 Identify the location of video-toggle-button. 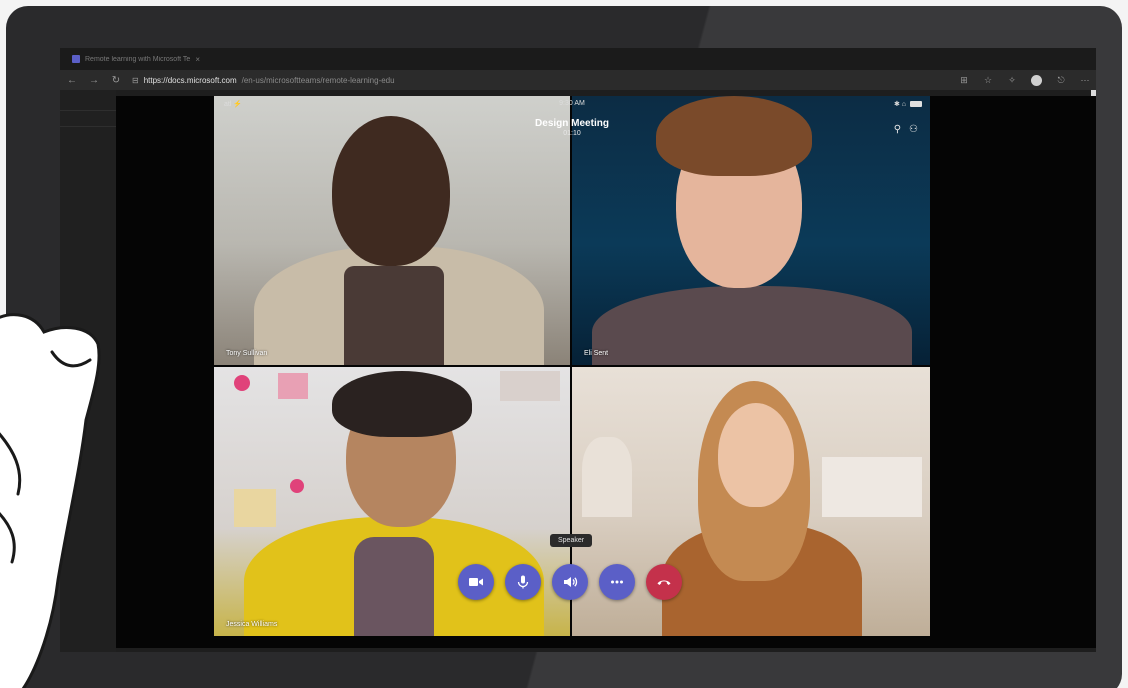
(476, 582).